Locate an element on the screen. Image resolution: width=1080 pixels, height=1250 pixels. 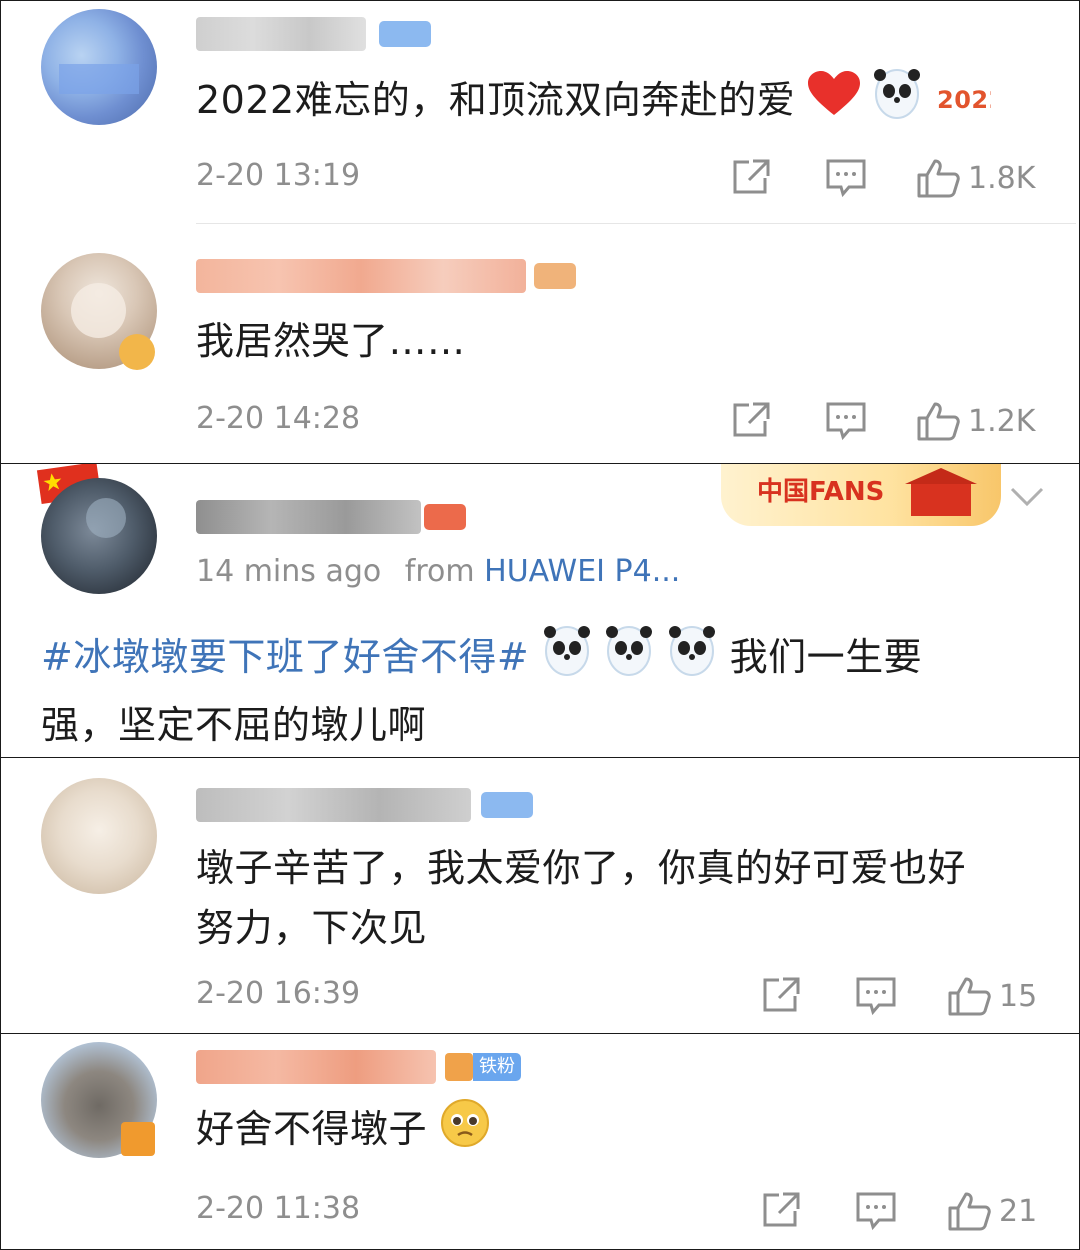
like-button: 1.8K is located at coordinates (975, 178).